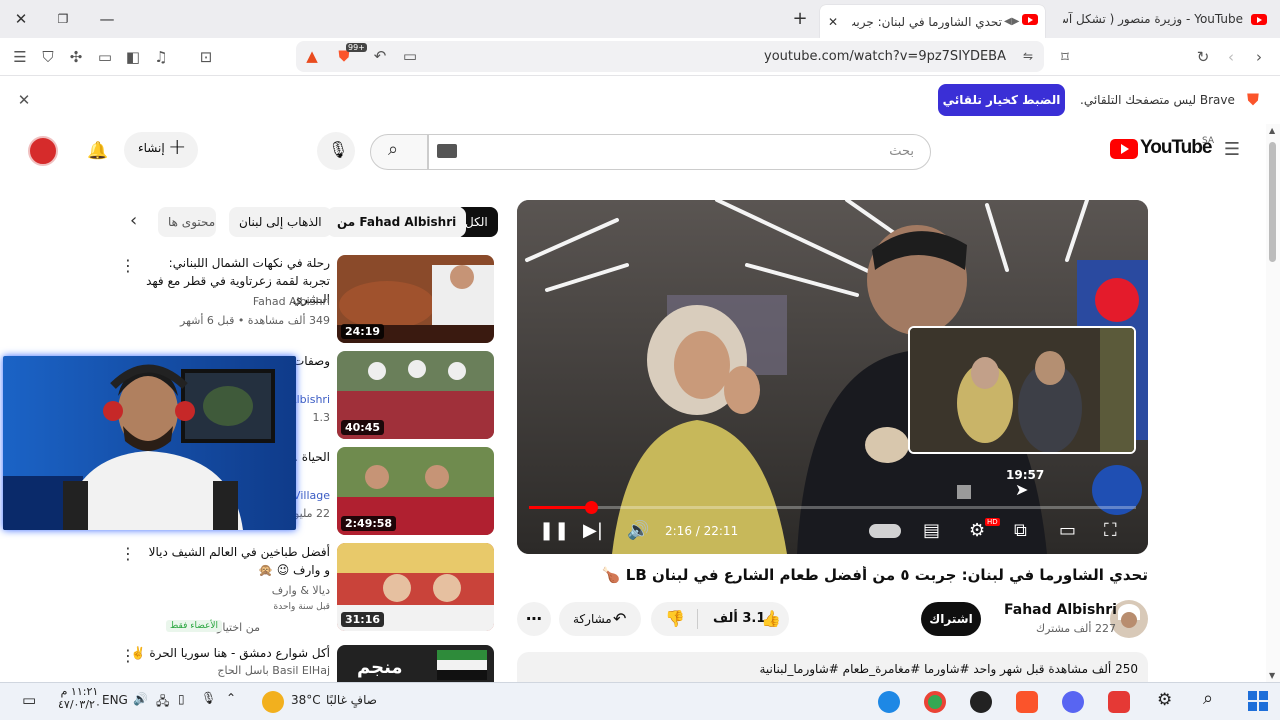 The image size is (1280, 720). Describe the element at coordinates (554, 530) in the screenshot. I see `pause-icon: ❚❚` at that location.